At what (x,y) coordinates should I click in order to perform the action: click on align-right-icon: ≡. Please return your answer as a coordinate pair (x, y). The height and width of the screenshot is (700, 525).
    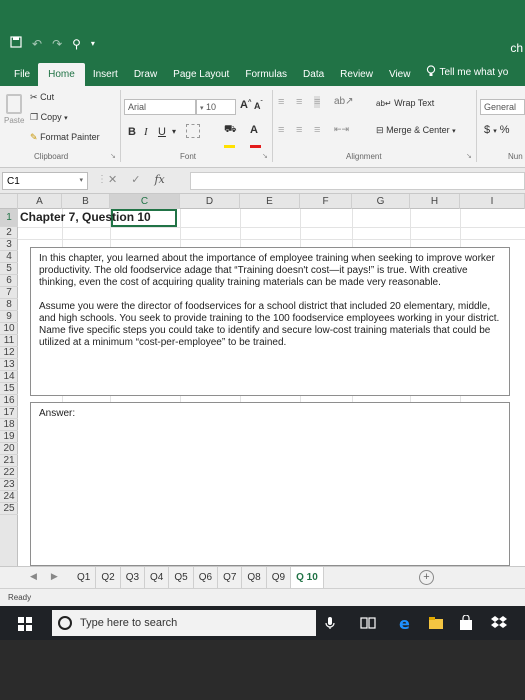
    Looking at the image, I should click on (317, 130).